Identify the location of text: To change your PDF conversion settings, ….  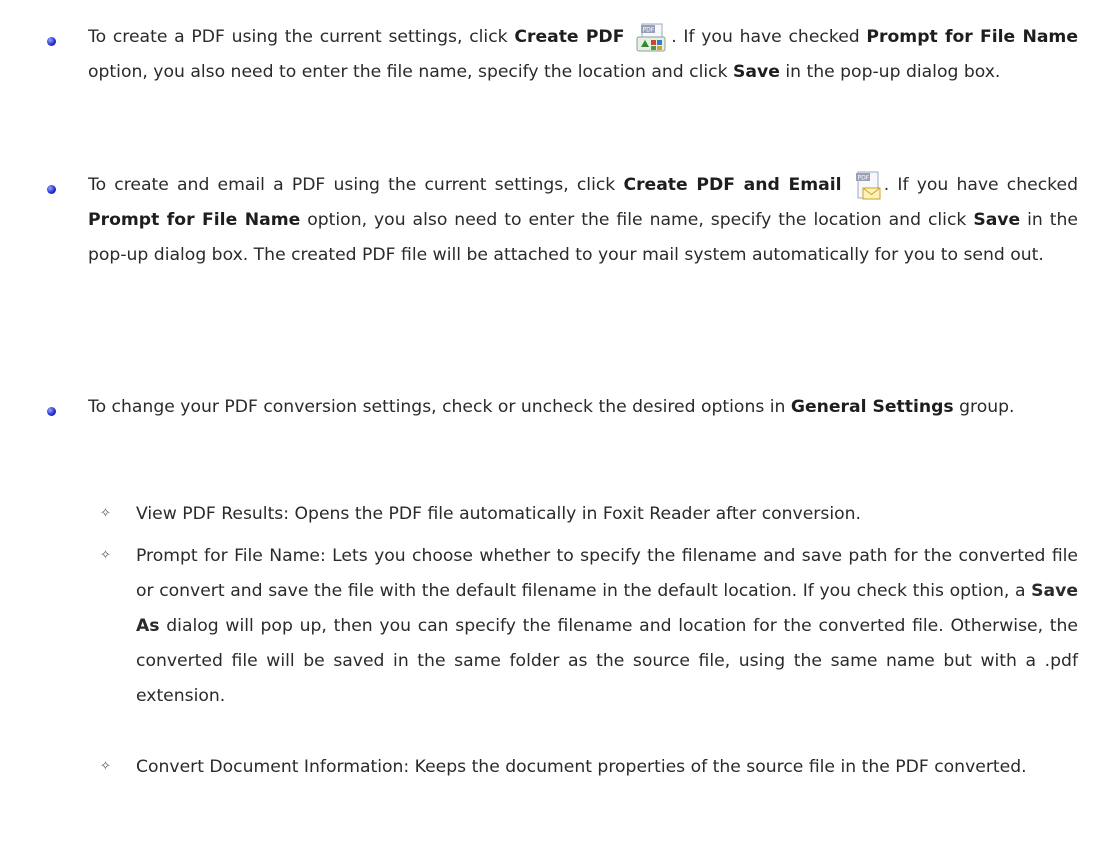
(439, 407).